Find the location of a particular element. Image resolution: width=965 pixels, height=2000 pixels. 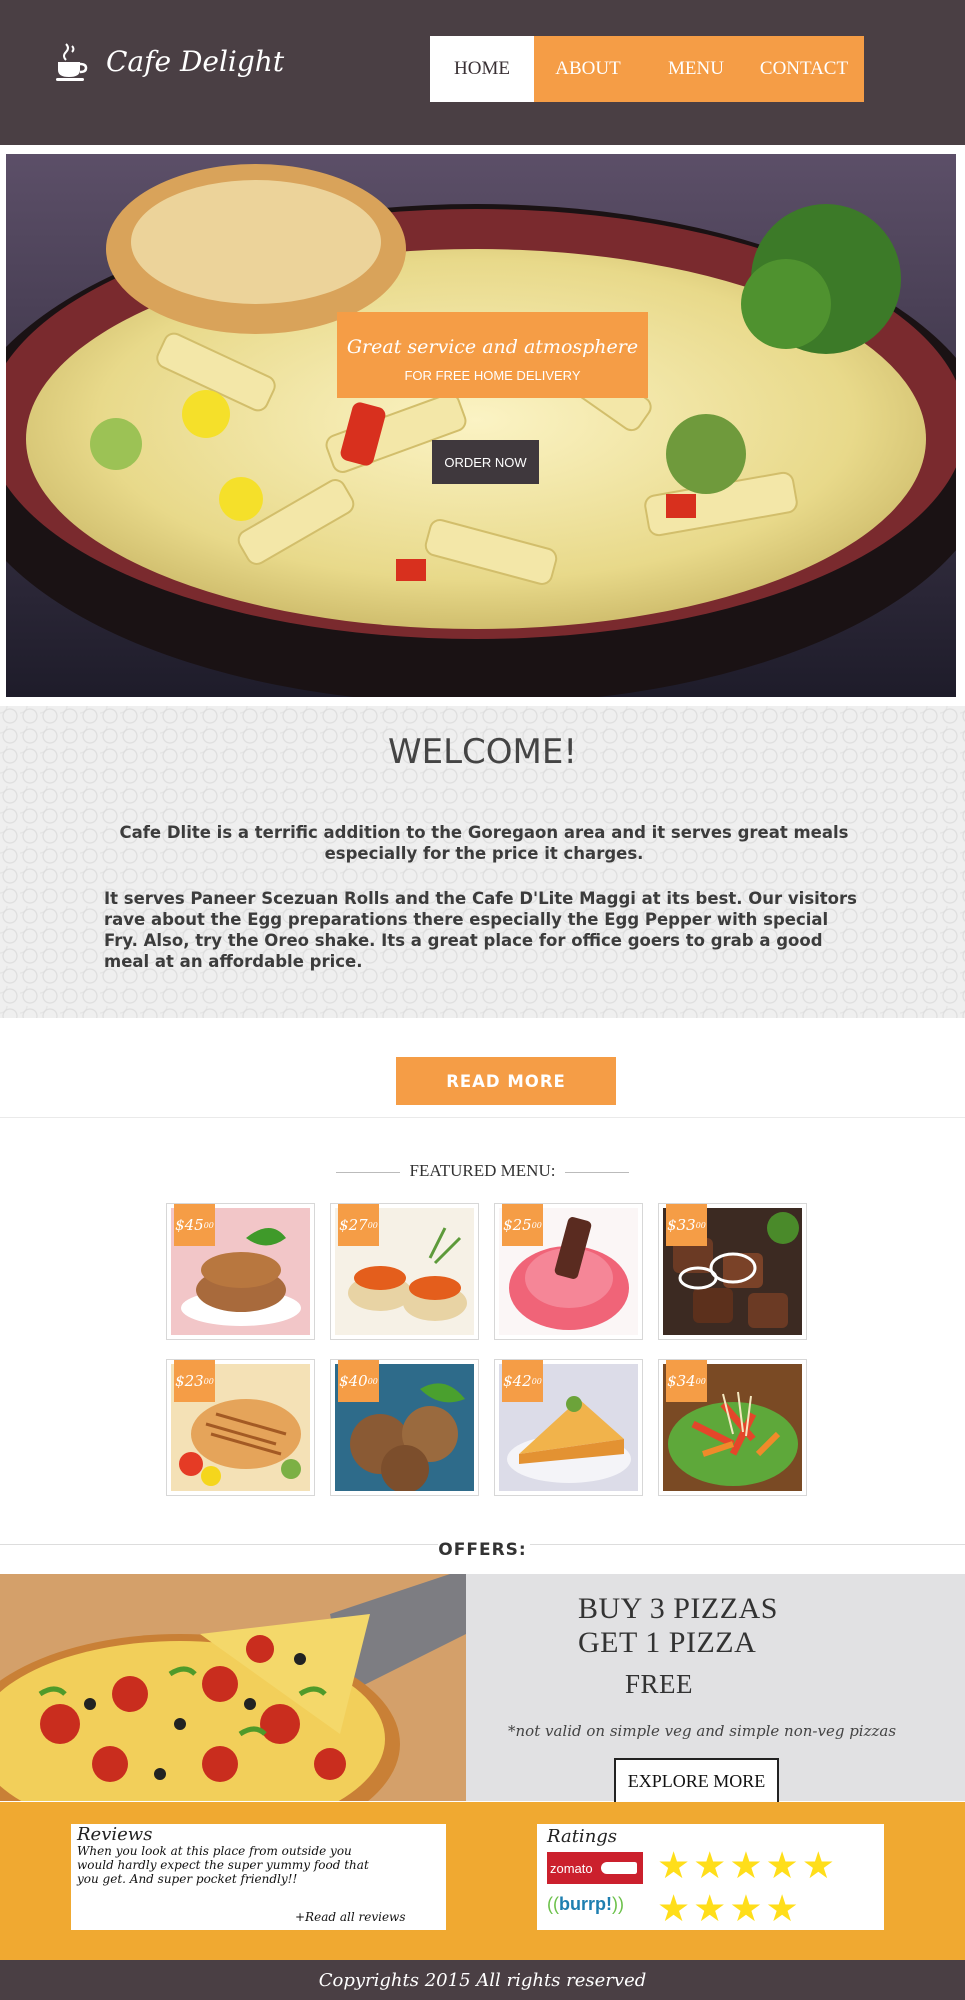

price-tag: $40 00 is located at coordinates (358, 1381).